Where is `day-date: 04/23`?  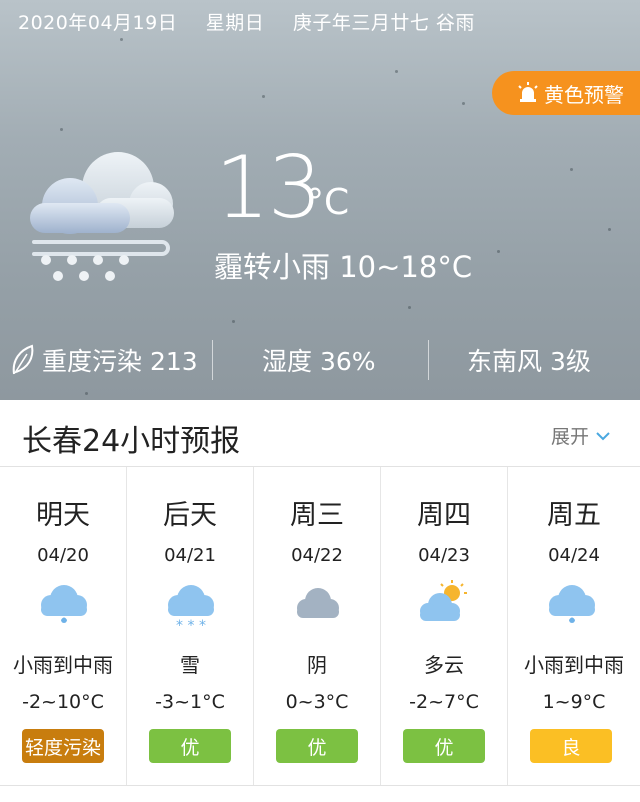 day-date: 04/23 is located at coordinates (444, 555).